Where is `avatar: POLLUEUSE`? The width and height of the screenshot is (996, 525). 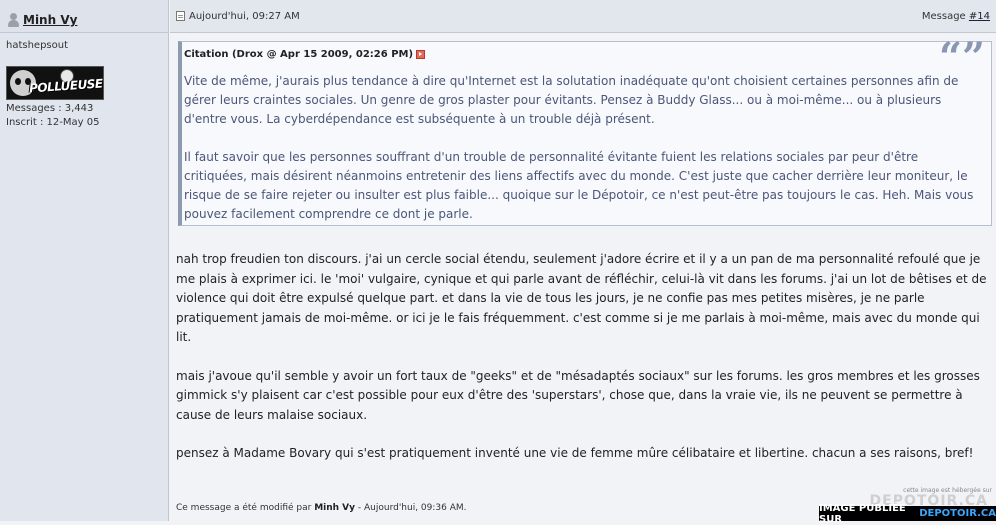 avatar: POLLUEUSE is located at coordinates (55, 83).